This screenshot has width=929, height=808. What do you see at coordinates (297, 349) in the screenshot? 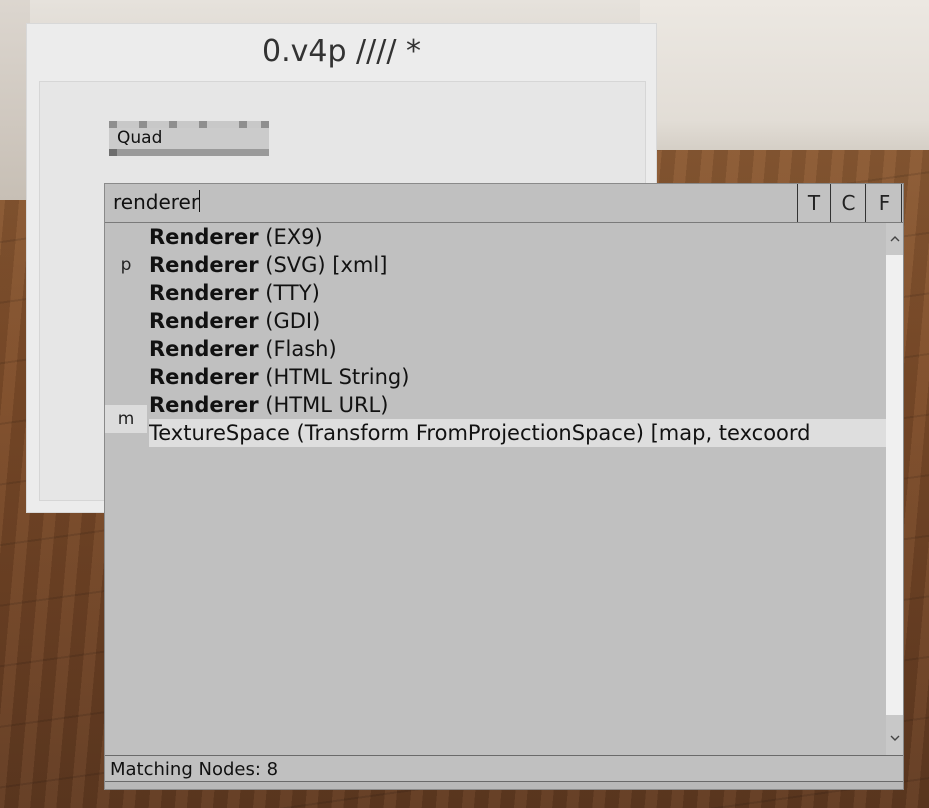
I see `result-detail: (Flash)` at bounding box center [297, 349].